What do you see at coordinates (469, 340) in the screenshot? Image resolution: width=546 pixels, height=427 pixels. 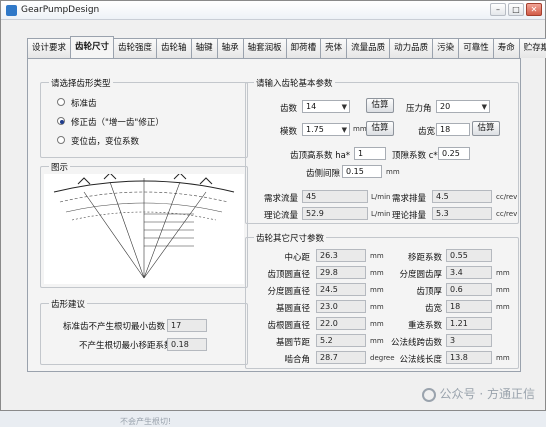 I see `span-teeth-value: 3` at bounding box center [469, 340].